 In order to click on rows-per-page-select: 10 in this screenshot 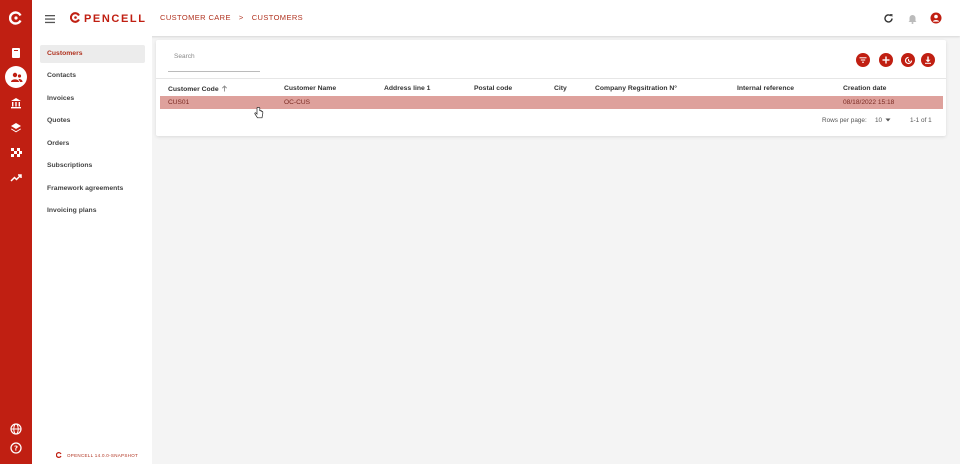, I will do `click(883, 120)`.